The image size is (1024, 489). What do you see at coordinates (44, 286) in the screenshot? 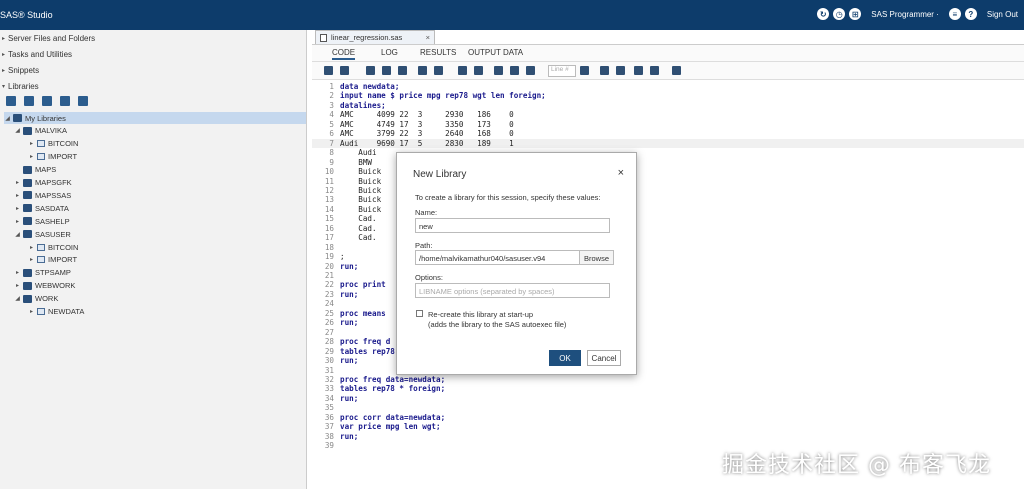
I see `tree-item: ▸ WEBWORK` at bounding box center [44, 286].